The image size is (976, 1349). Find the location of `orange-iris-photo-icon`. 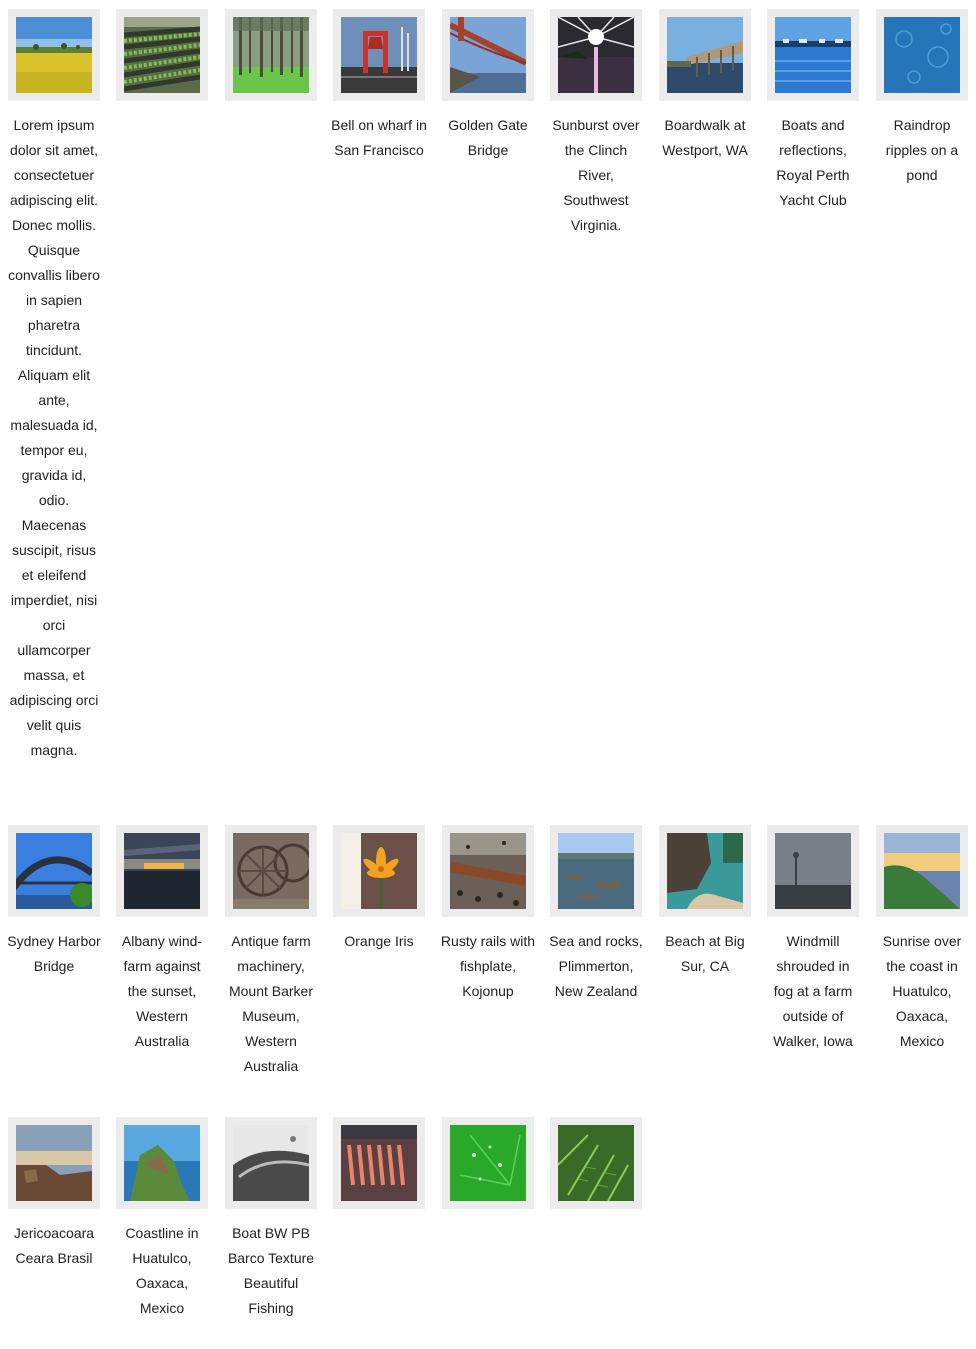

orange-iris-photo-icon is located at coordinates (379, 871).